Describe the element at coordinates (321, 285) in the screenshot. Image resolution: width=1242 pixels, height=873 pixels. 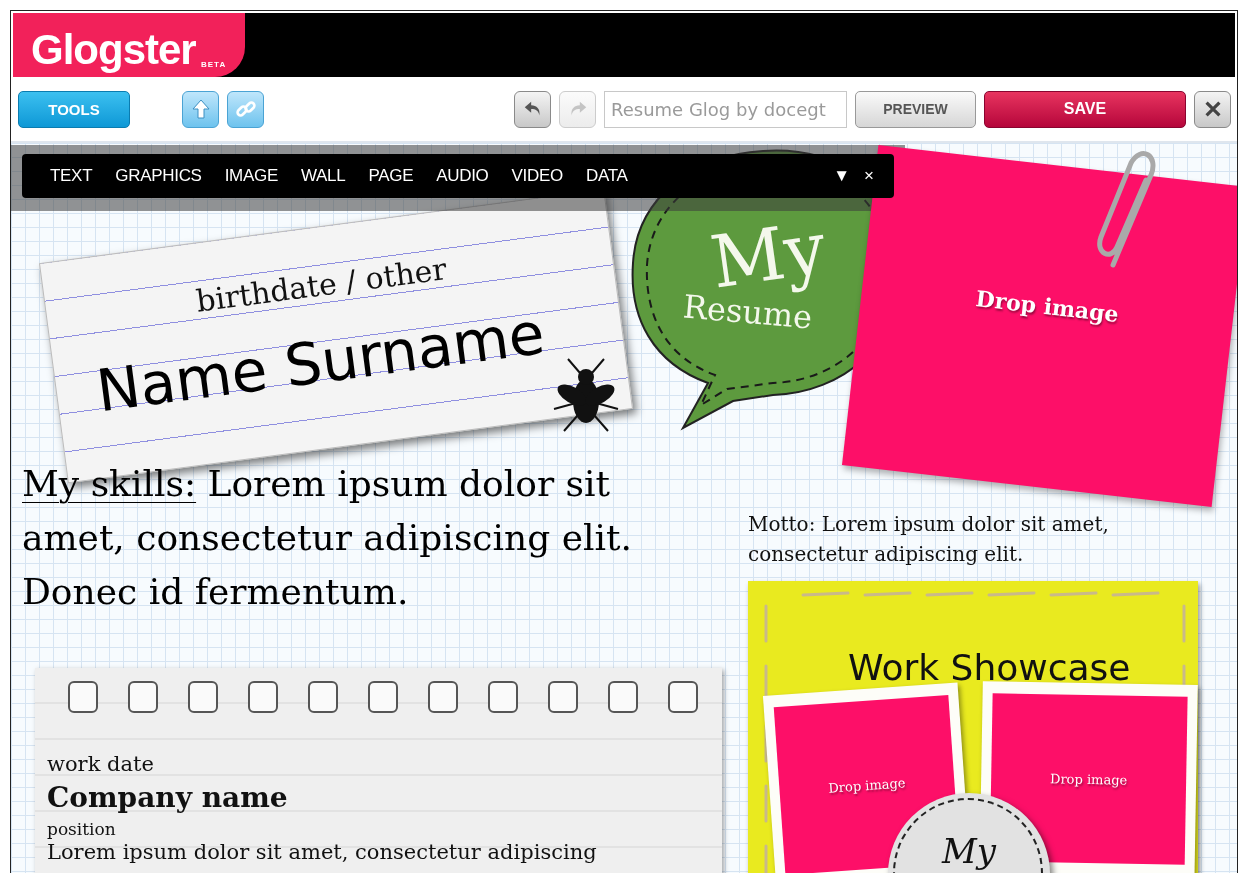
I see `birthdate-text: birthdate / other` at that location.